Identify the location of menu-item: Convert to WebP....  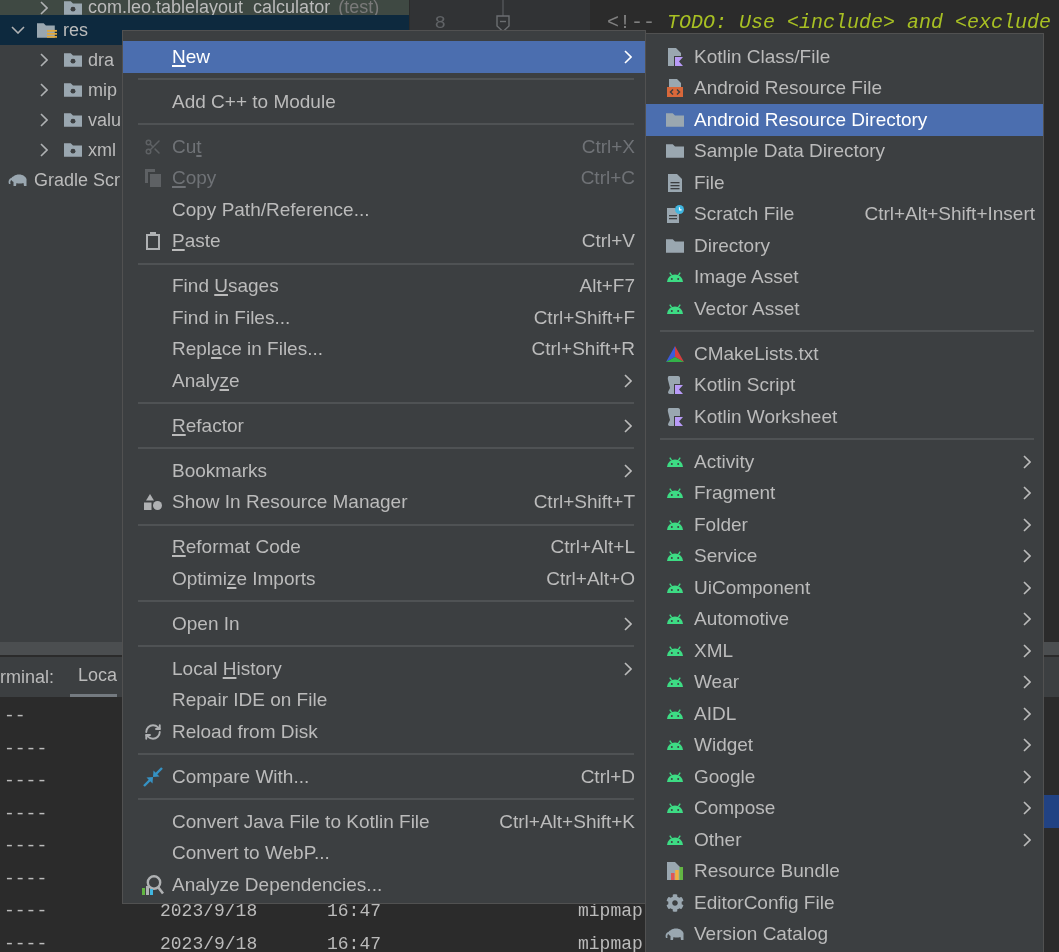
(384, 853).